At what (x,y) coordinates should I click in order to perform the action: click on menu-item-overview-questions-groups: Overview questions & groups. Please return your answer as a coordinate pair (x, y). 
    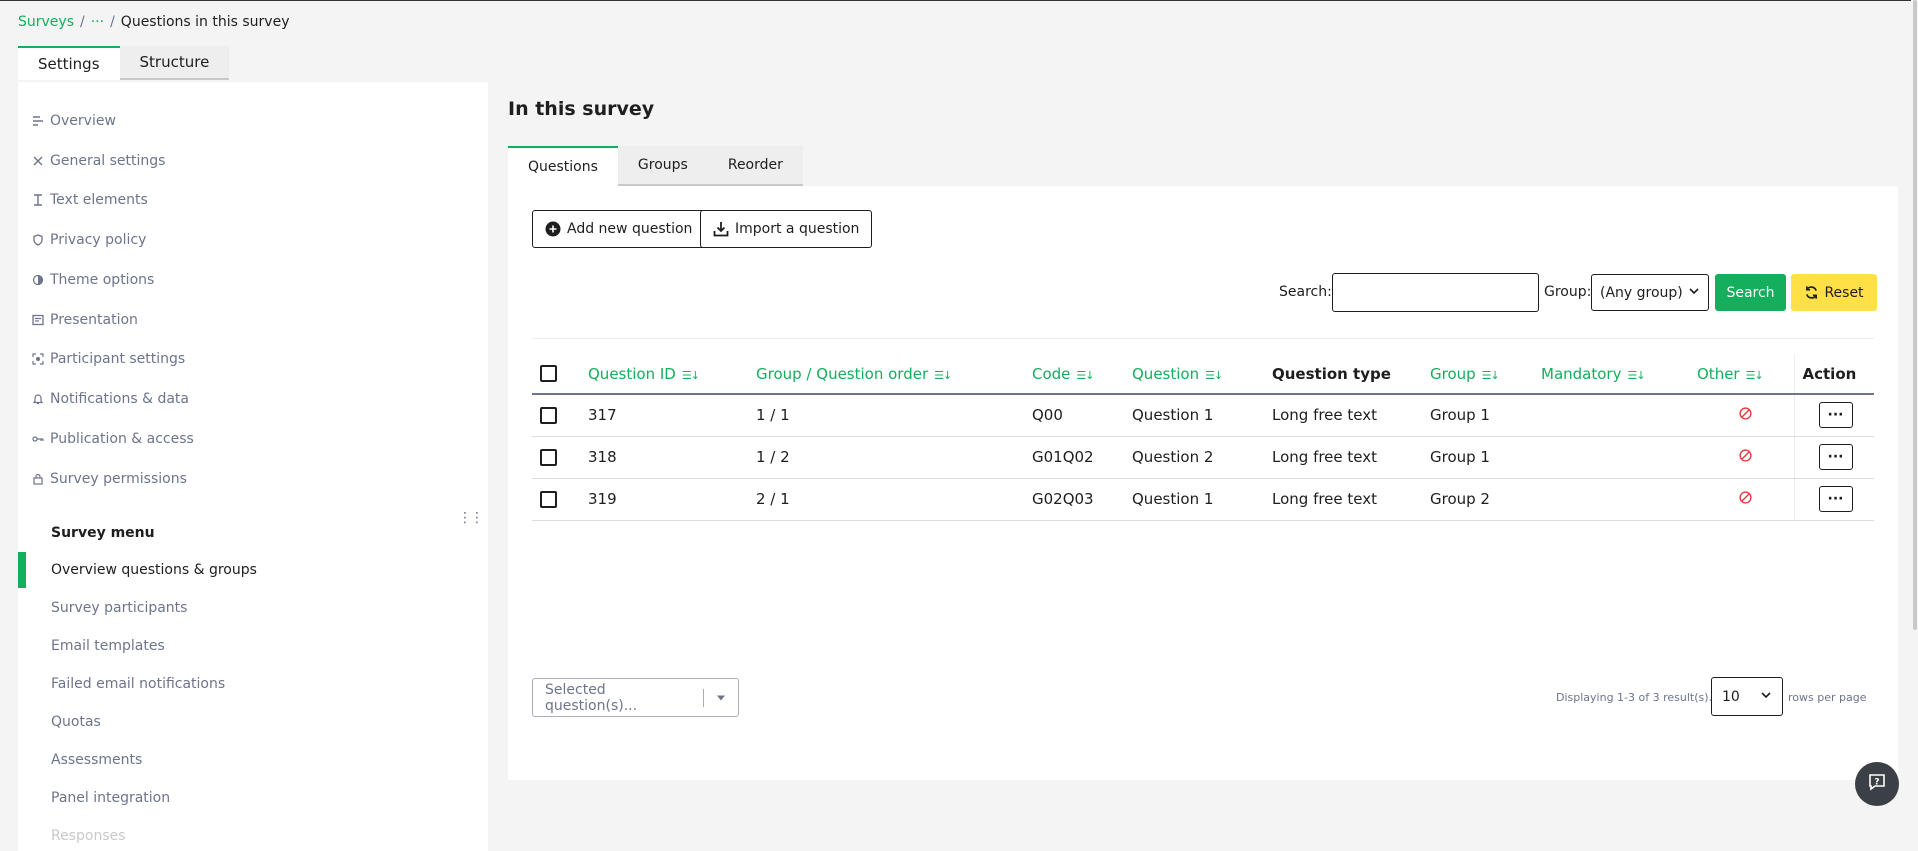
    Looking at the image, I should click on (154, 570).